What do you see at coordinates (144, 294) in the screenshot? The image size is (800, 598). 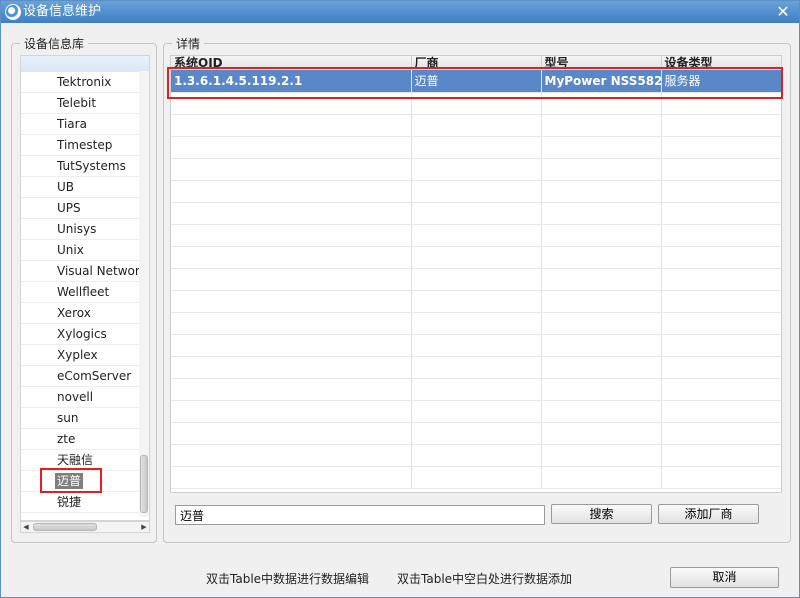 I see `library-vertical-scrollbar` at bounding box center [144, 294].